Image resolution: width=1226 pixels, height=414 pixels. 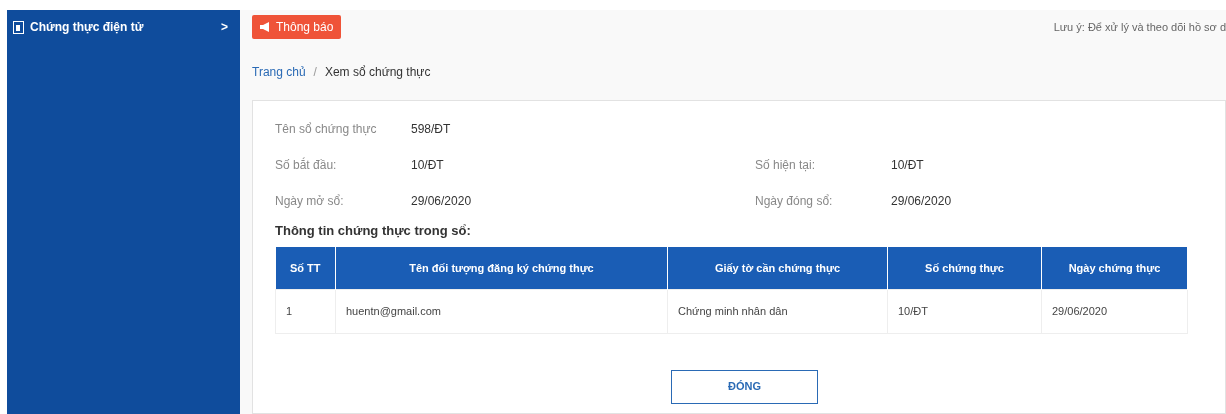 I want to click on column-header: Ngày chứng thực, so click(x=1114, y=268).